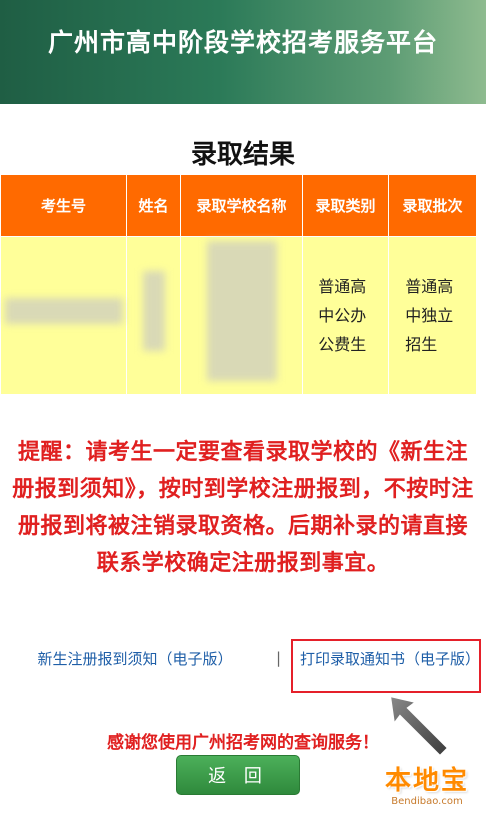  Describe the element at coordinates (432, 205) in the screenshot. I see `column-header-batch: 录取批次` at that location.